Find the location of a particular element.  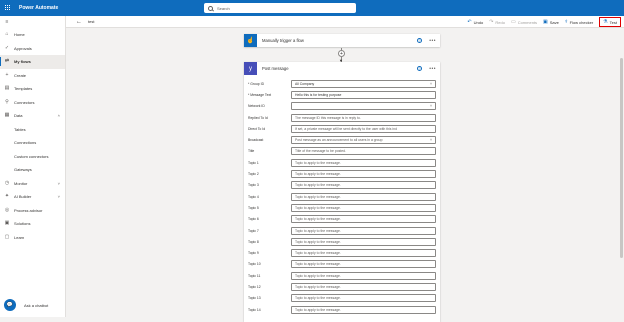

field-input: Title of the message to be posted. is located at coordinates (363, 151).